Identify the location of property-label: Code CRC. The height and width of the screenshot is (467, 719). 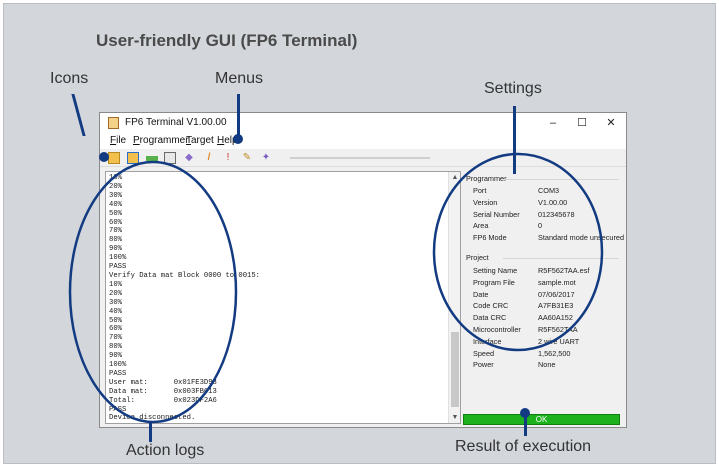
(491, 306).